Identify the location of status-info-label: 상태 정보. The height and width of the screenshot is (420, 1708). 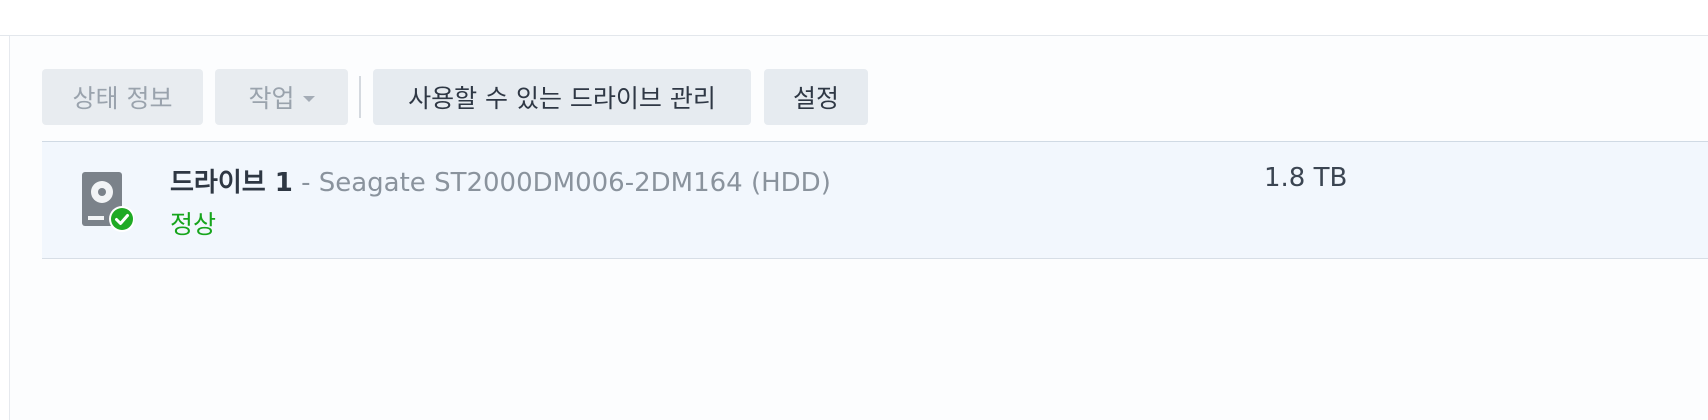
(122, 98).